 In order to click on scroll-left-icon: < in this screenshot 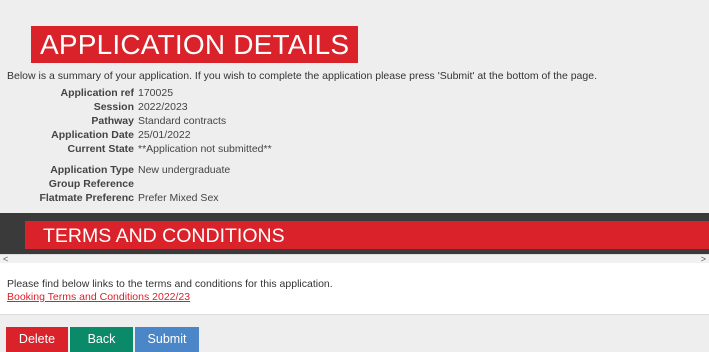, I will do `click(5, 259)`.